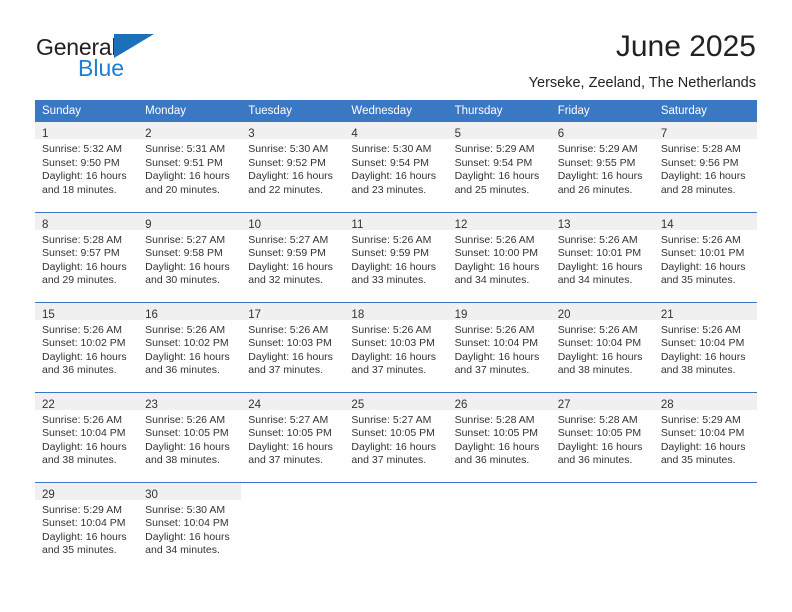 The image size is (792, 612). Describe the element at coordinates (87, 111) in the screenshot. I see `weekday-header-sunday: Sunday` at that location.